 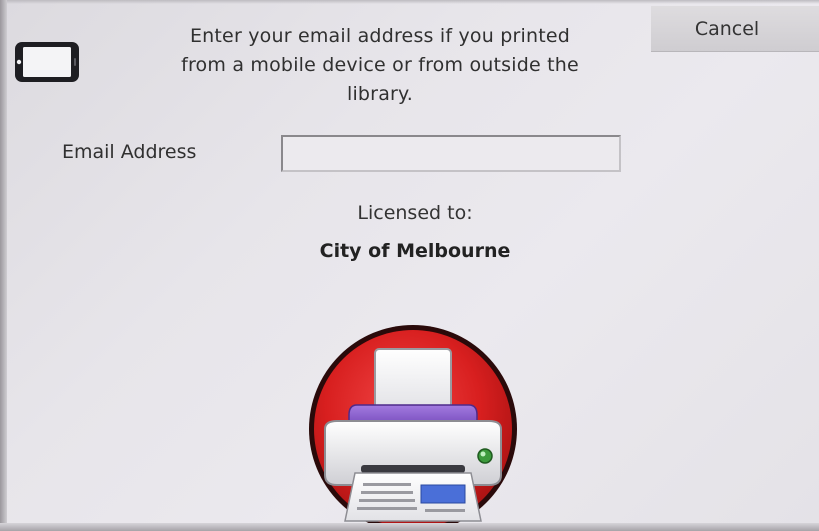 What do you see at coordinates (415, 251) in the screenshot?
I see `licensee-name: City of Melbourne` at bounding box center [415, 251].